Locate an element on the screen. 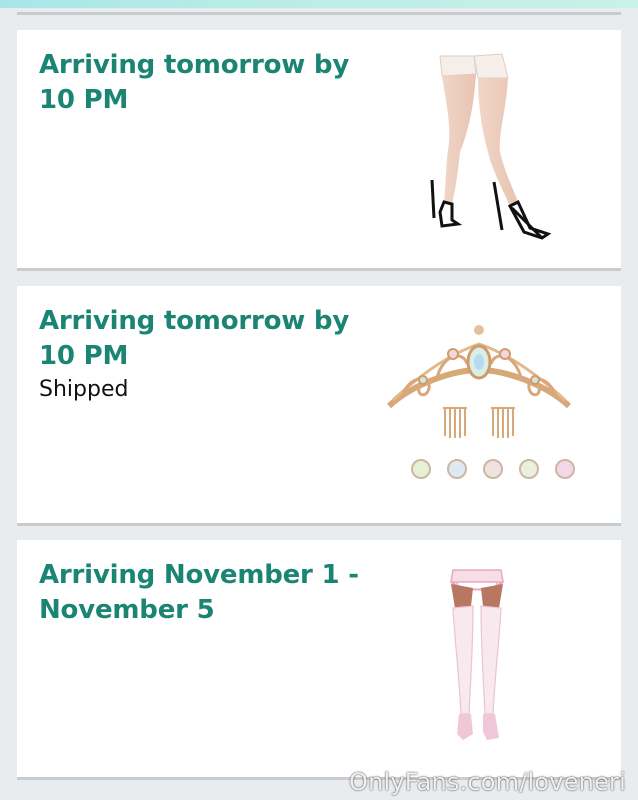  top-accent-bar is located at coordinates (319, 4).